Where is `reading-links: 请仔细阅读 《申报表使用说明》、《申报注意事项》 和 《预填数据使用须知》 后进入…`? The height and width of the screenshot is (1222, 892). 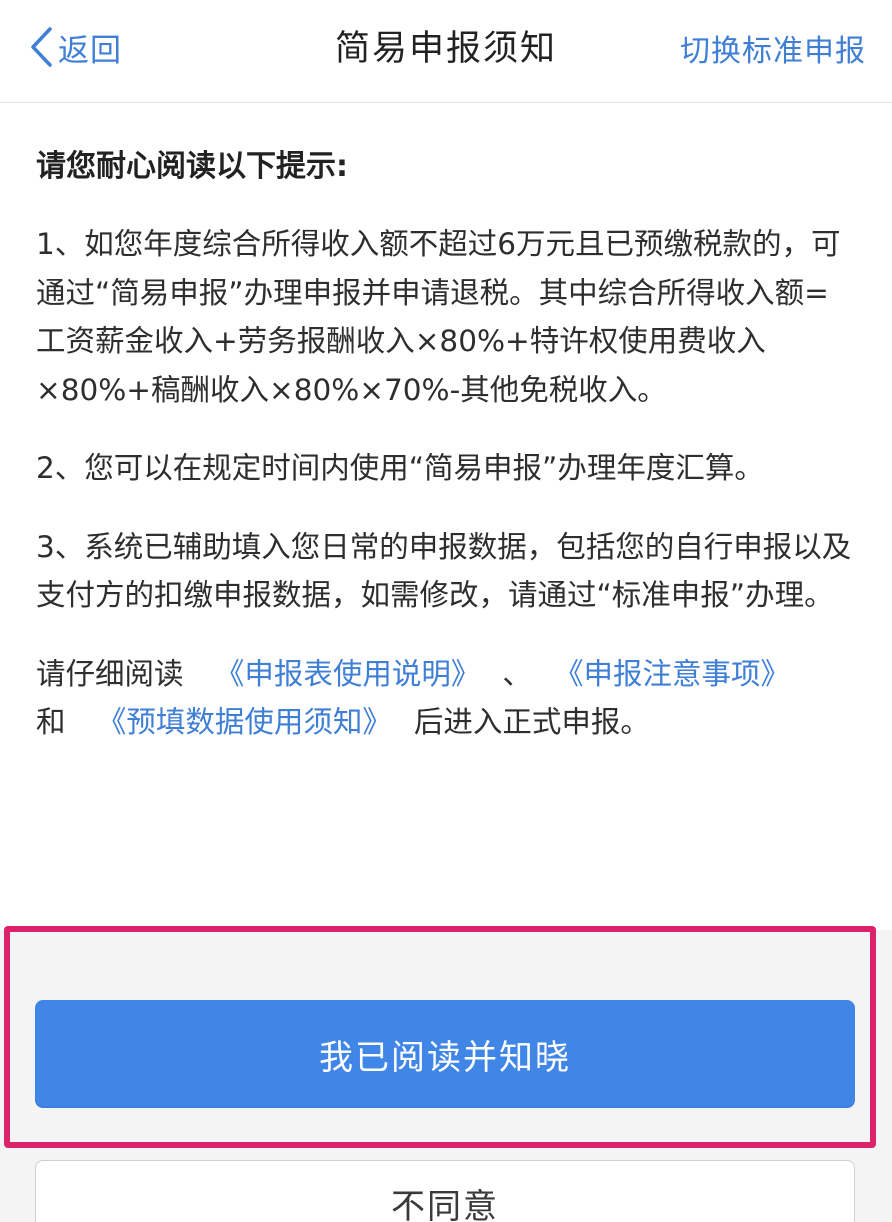
reading-links: 请仔细阅读 《申报表使用说明》、《申报注意事项》 和 《预填数据使用须知》 后进入… is located at coordinates (446, 698).